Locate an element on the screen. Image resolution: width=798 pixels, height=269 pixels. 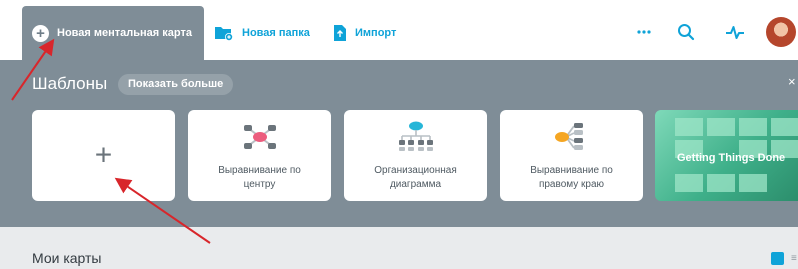
annotation-arrow-to-new-map is located at coordinates (33, 69).